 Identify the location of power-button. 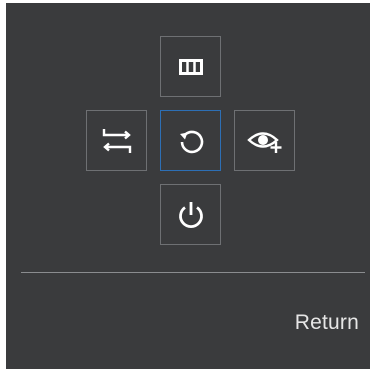
(190, 214).